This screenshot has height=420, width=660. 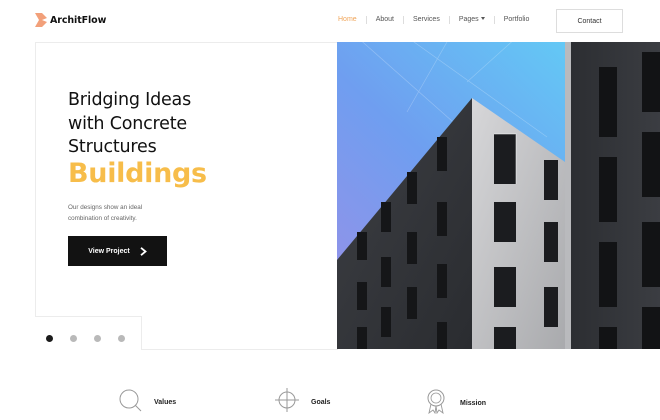 I want to click on feature-label-values: Values, so click(x=165, y=402).